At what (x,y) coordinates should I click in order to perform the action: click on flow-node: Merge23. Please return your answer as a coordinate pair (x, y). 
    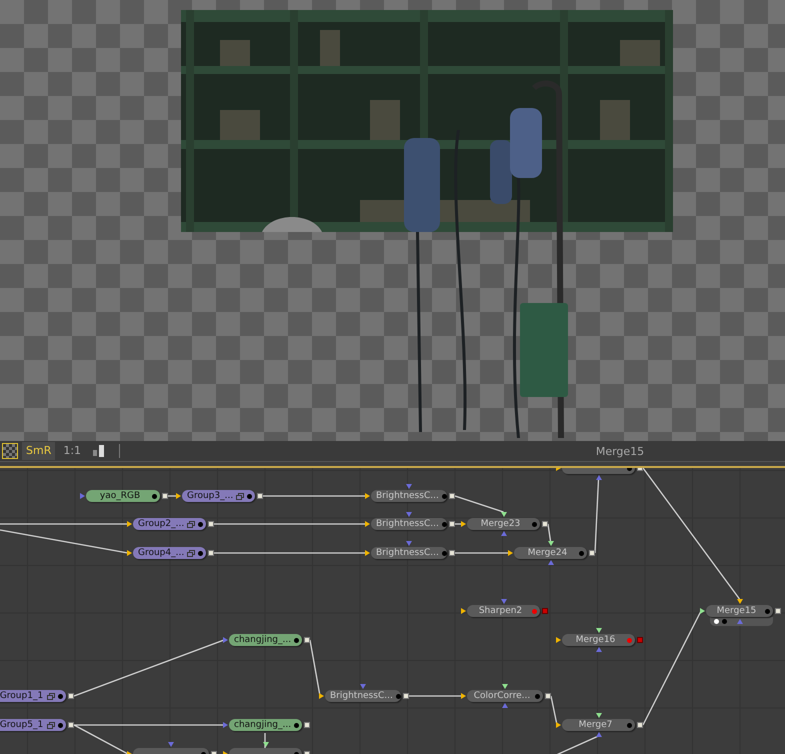
    Looking at the image, I should click on (503, 524).